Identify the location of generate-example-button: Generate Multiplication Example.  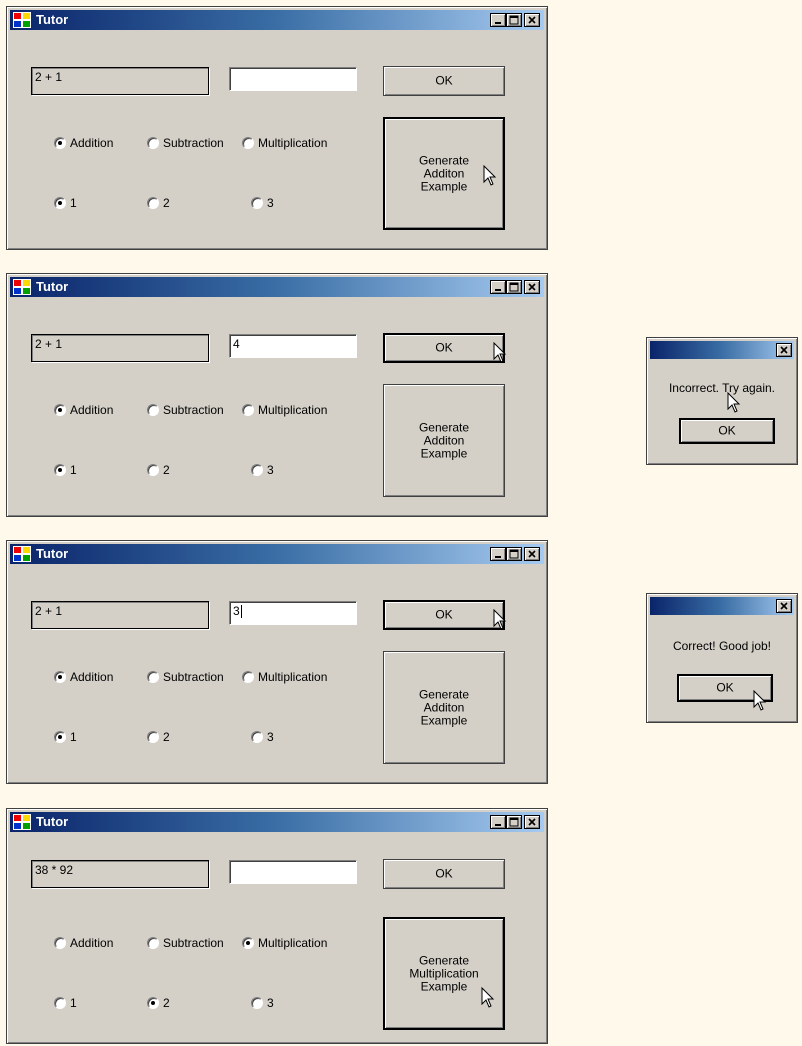
(444, 973).